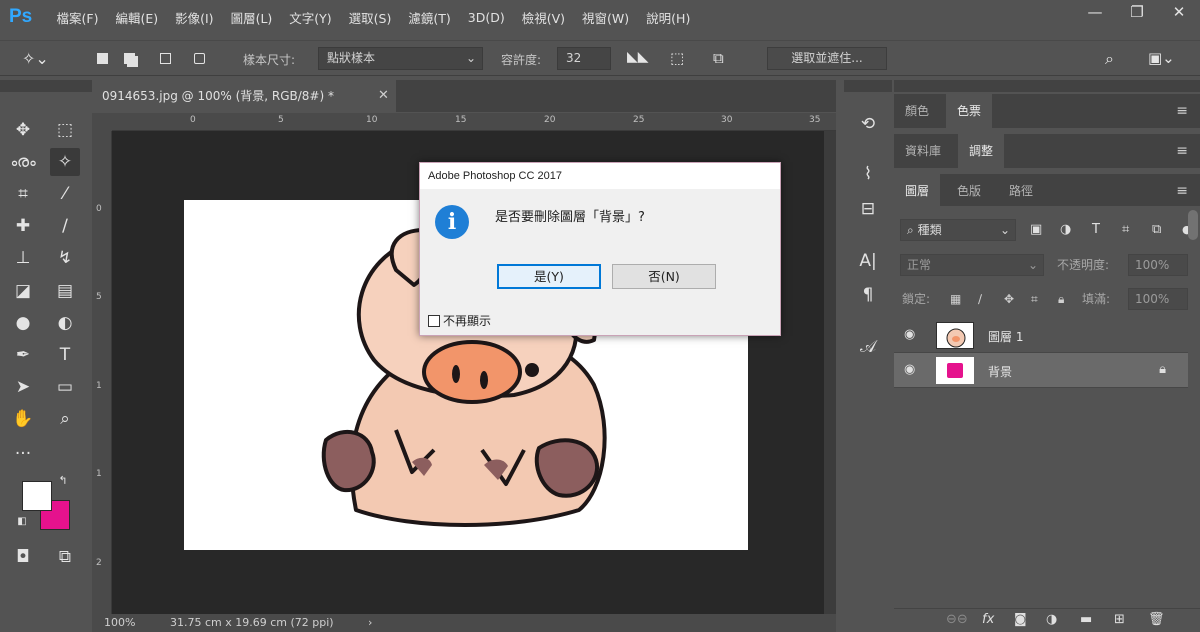 The width and height of the screenshot is (1200, 632). I want to click on dont-show-again-checkbox, so click(434, 320).